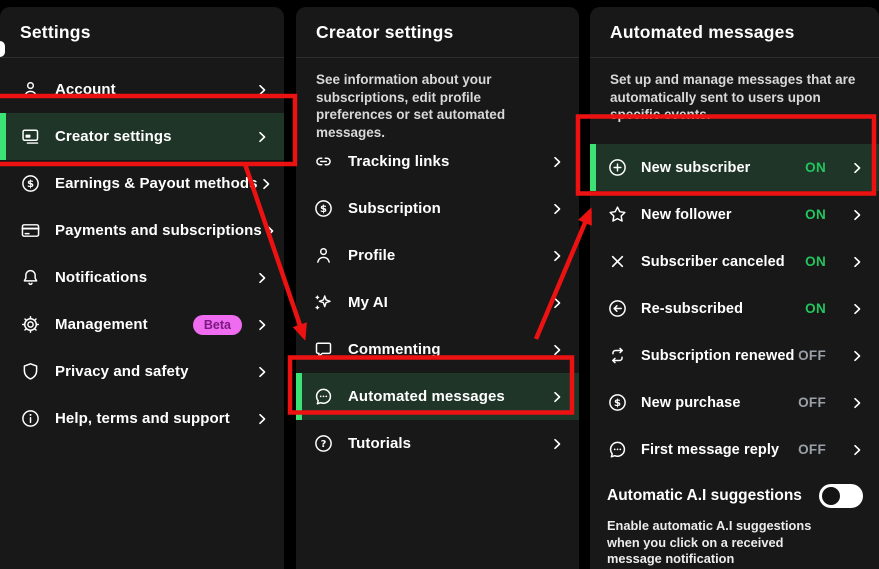 The image size is (879, 569). What do you see at coordinates (437, 208) in the screenshot?
I see `creator-item-subscription: $ Subscription` at bounding box center [437, 208].